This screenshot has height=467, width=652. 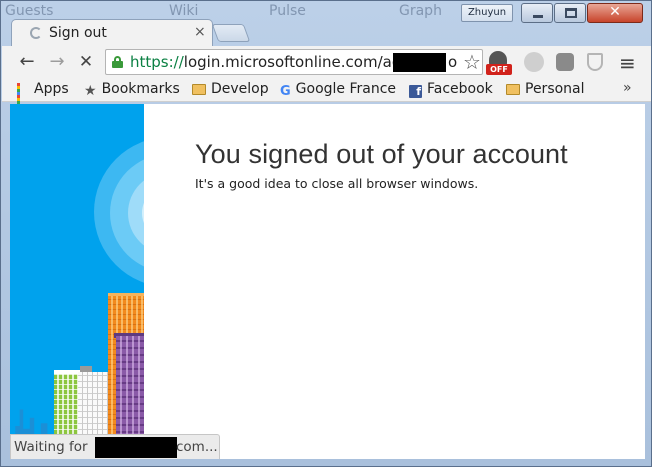 I want to click on background-window-text: Pulse, so click(x=287, y=11).